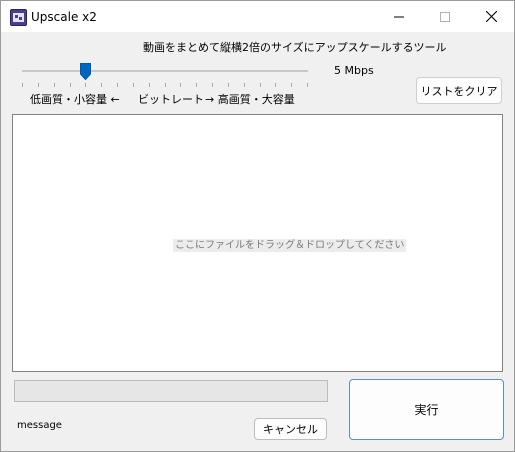 The height and width of the screenshot is (452, 515). Describe the element at coordinates (459, 90) in the screenshot. I see `clear-list-button: リストをクリア` at that location.